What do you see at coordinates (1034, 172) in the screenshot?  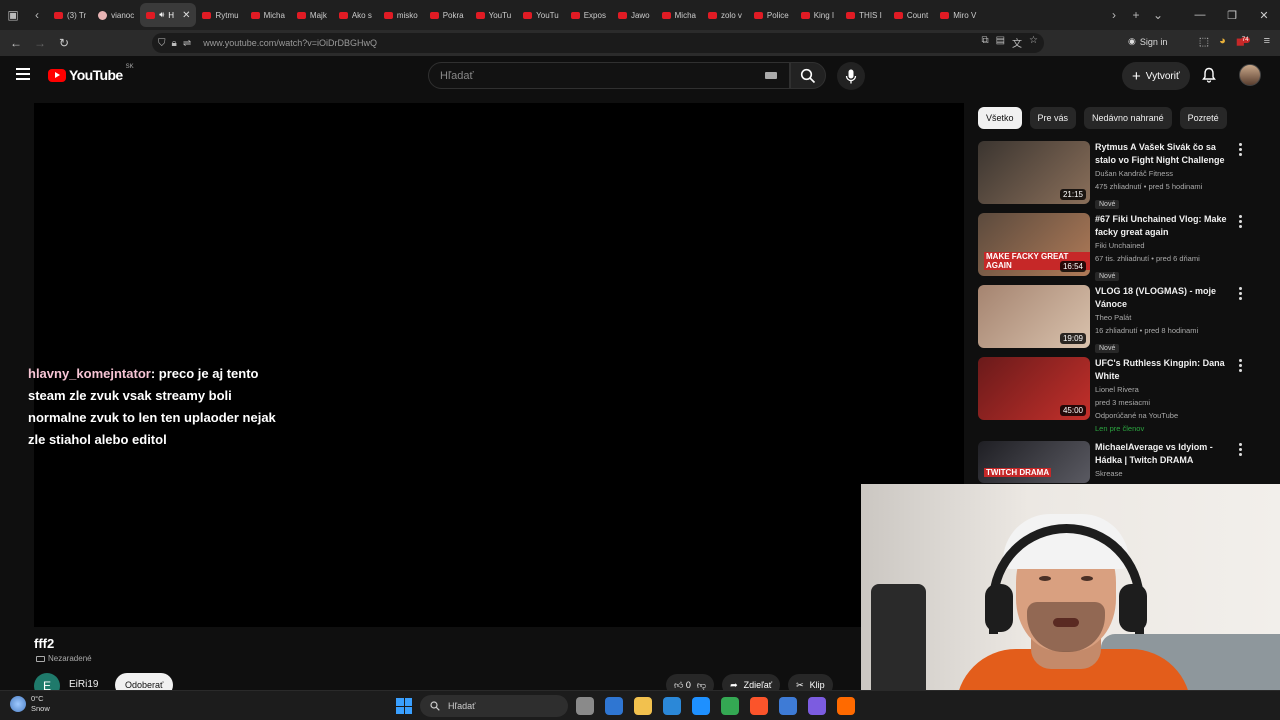 I see `video-thumbnail: 21:15` at bounding box center [1034, 172].